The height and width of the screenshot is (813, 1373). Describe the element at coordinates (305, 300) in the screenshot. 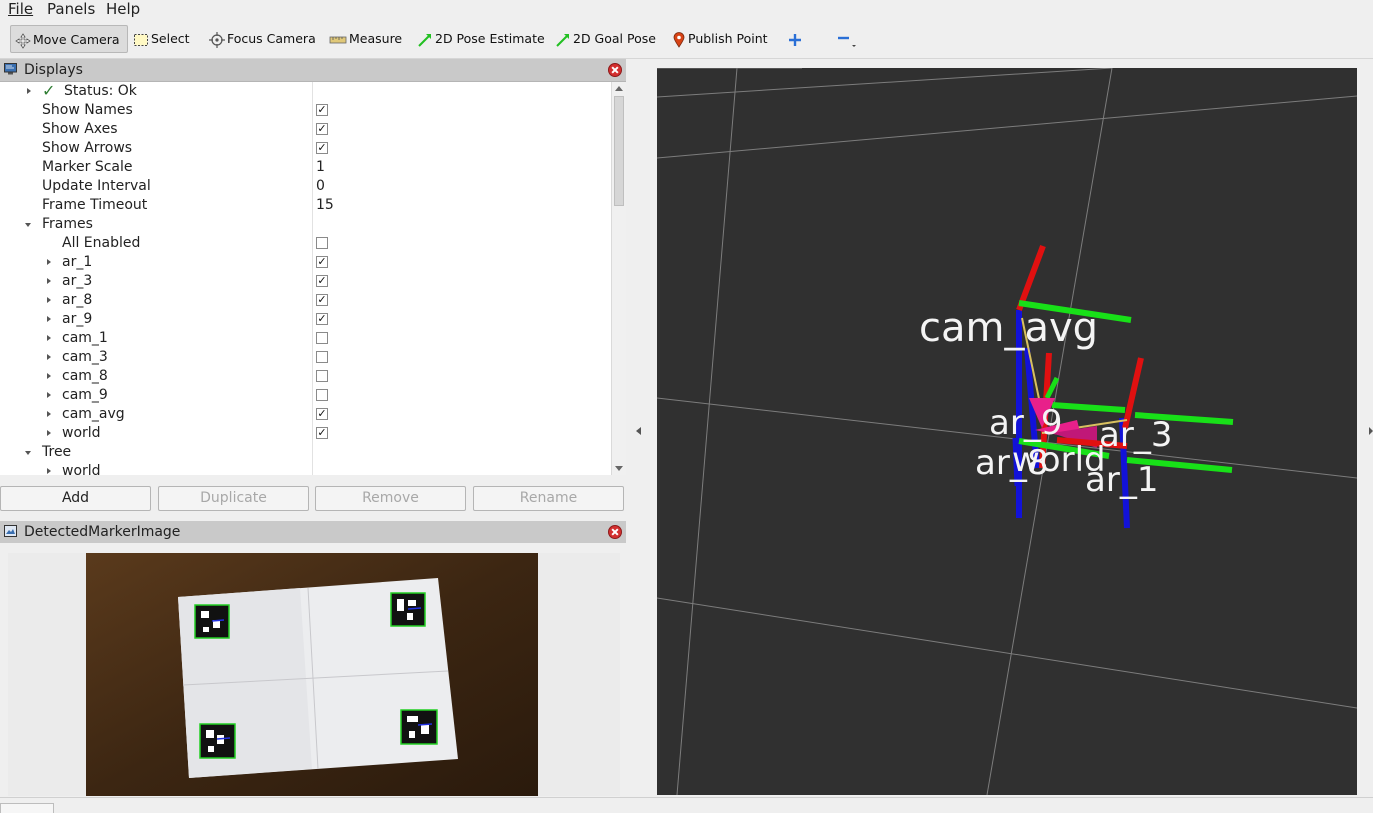

I see `frame-row: ar_8 ✓` at that location.